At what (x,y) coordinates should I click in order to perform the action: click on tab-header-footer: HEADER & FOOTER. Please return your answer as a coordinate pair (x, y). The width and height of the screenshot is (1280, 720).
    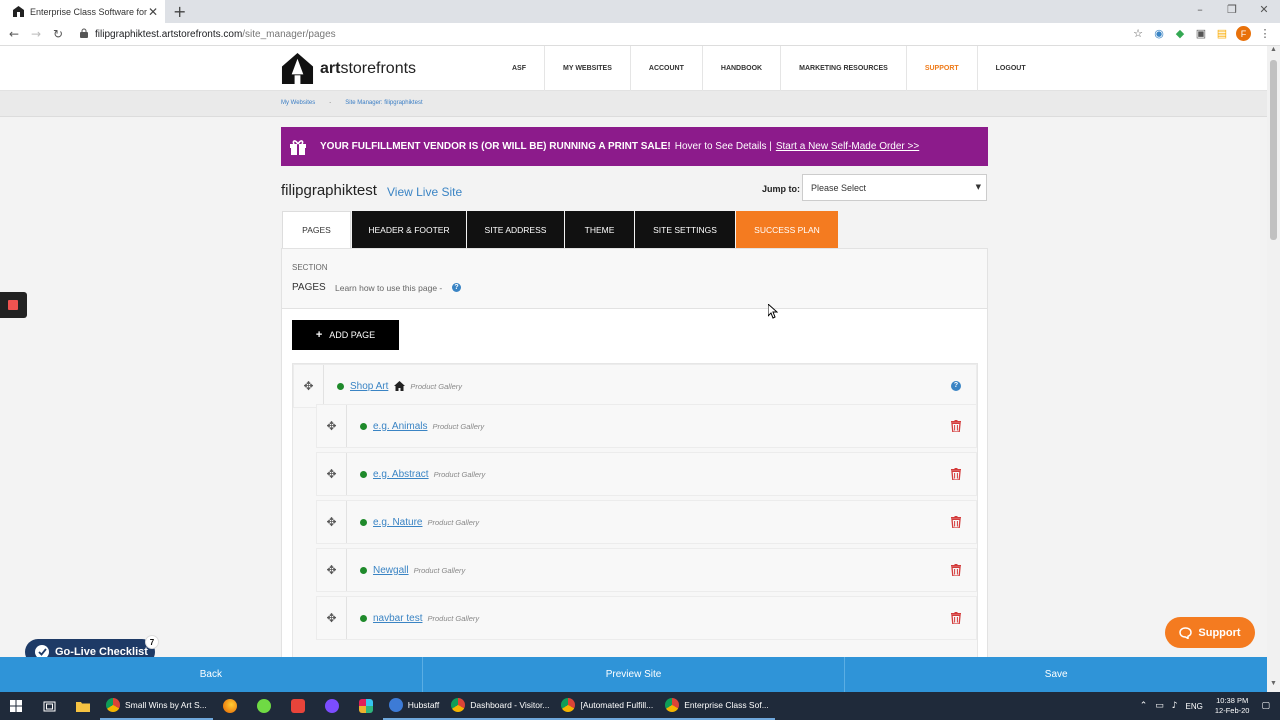
    Looking at the image, I should click on (409, 229).